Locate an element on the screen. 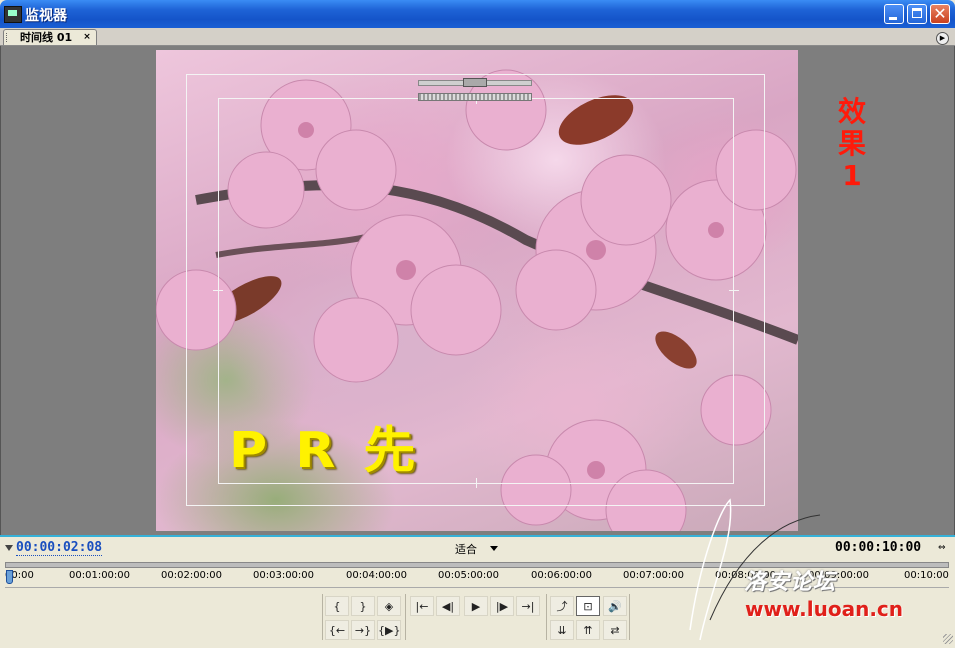 The width and height of the screenshot is (955, 648). step-back-button: ◀| is located at coordinates (448, 606).